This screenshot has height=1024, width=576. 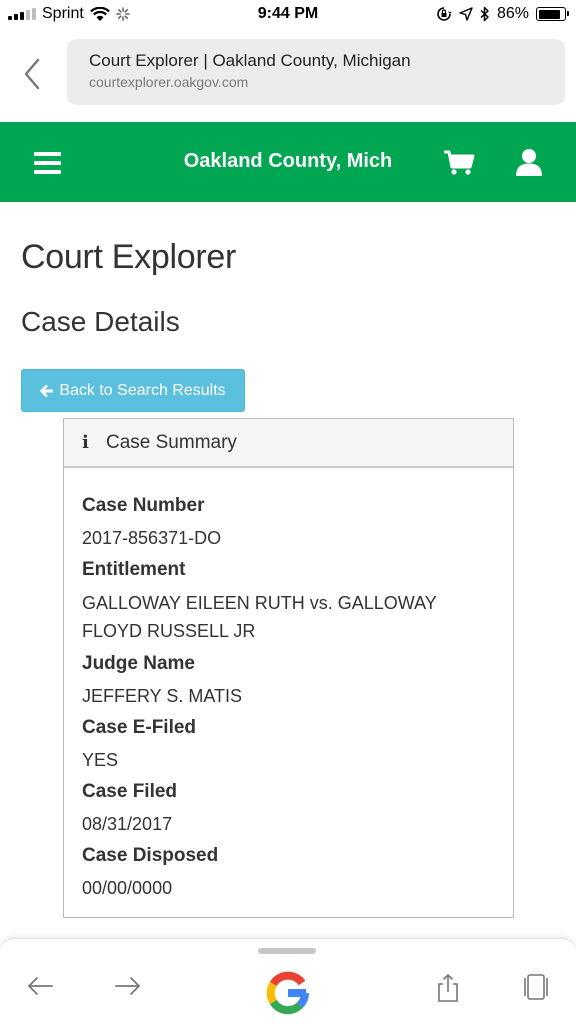 What do you see at coordinates (444, 14) in the screenshot?
I see `orientation-lock-icon` at bounding box center [444, 14].